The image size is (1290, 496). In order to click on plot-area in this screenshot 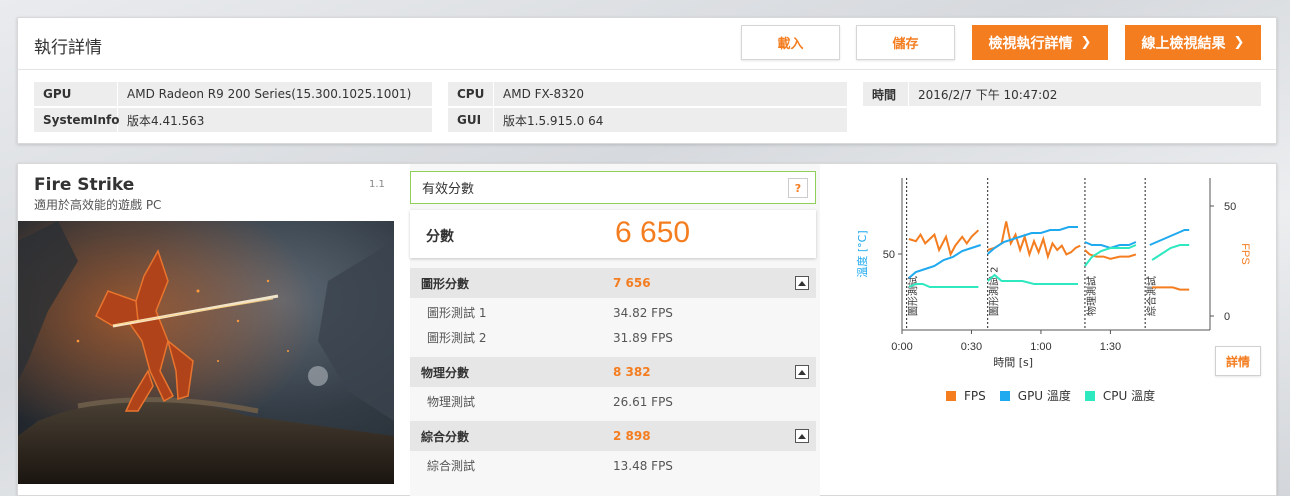, I will do `click(1056, 254)`.